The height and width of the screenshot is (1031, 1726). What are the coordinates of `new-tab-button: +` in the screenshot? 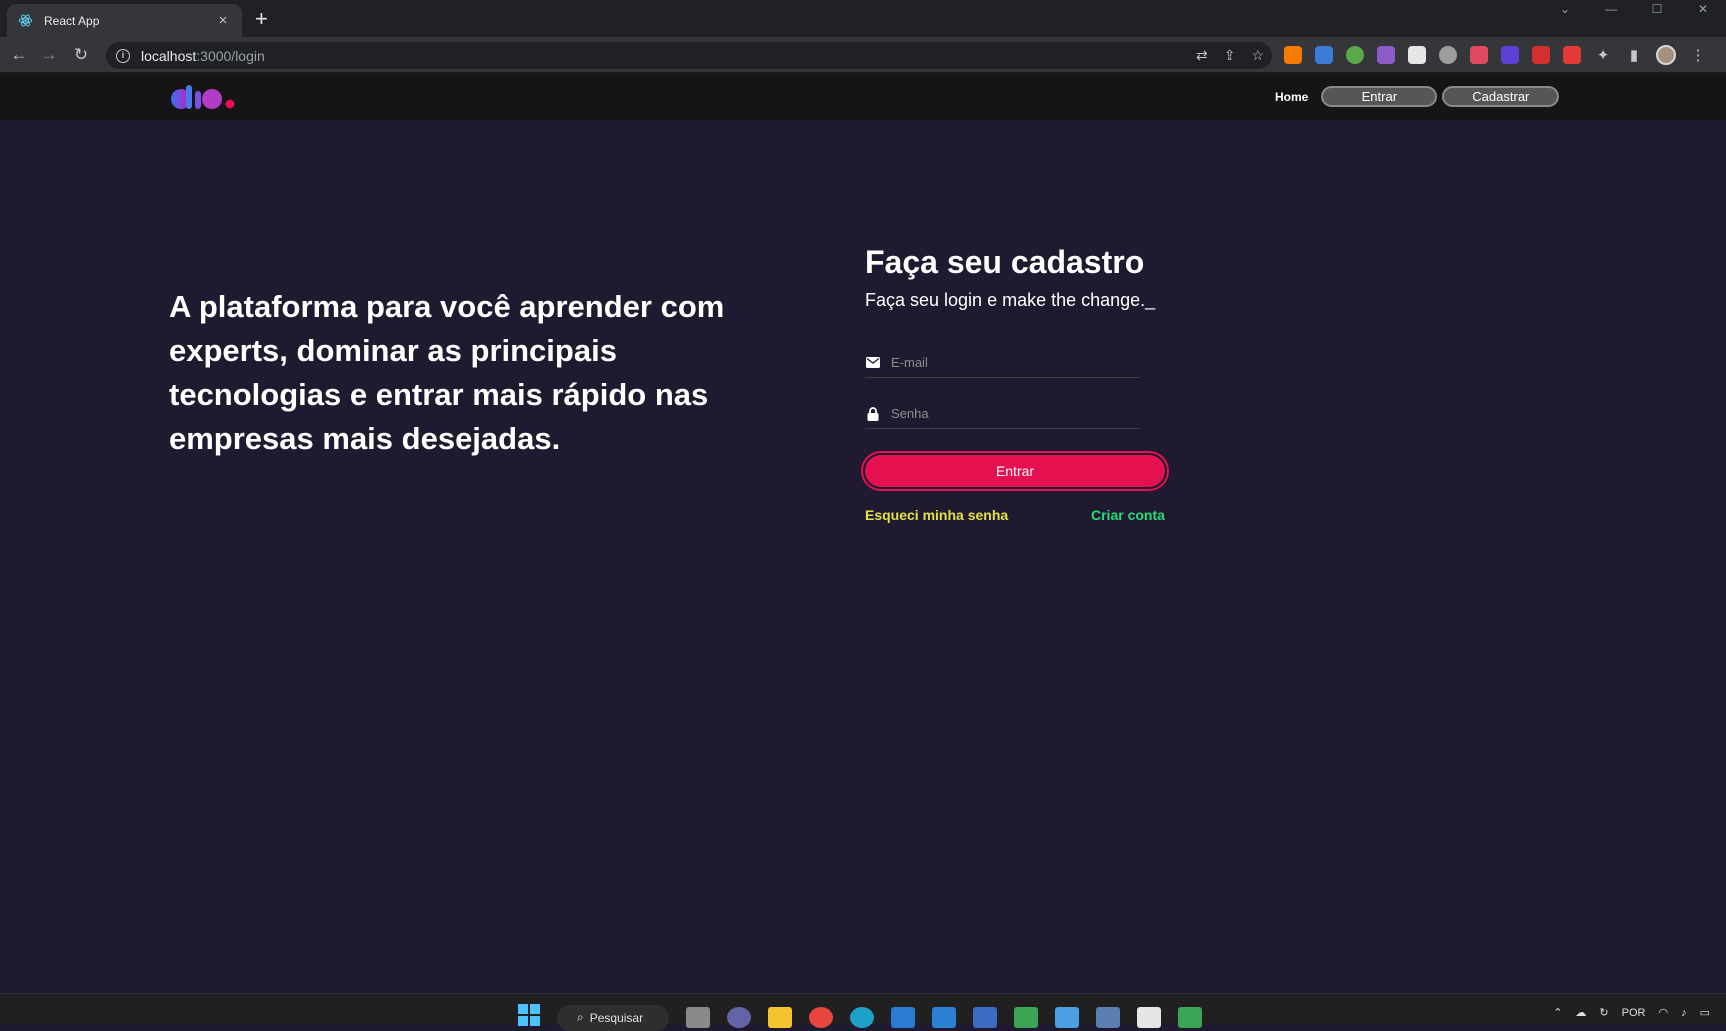 It's located at (261, 19).